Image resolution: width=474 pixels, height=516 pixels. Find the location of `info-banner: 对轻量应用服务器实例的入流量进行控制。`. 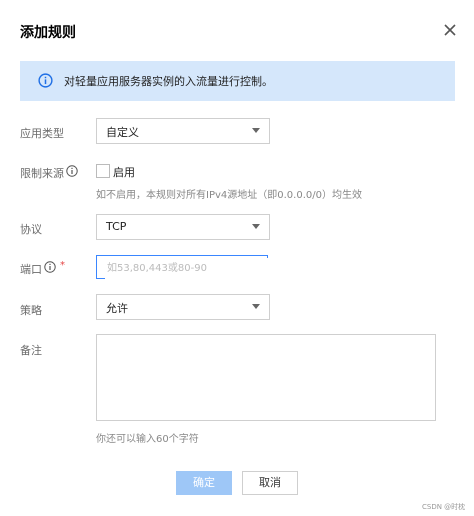

info-banner: 对轻量应用服务器实例的入流量进行控制。 is located at coordinates (237, 81).